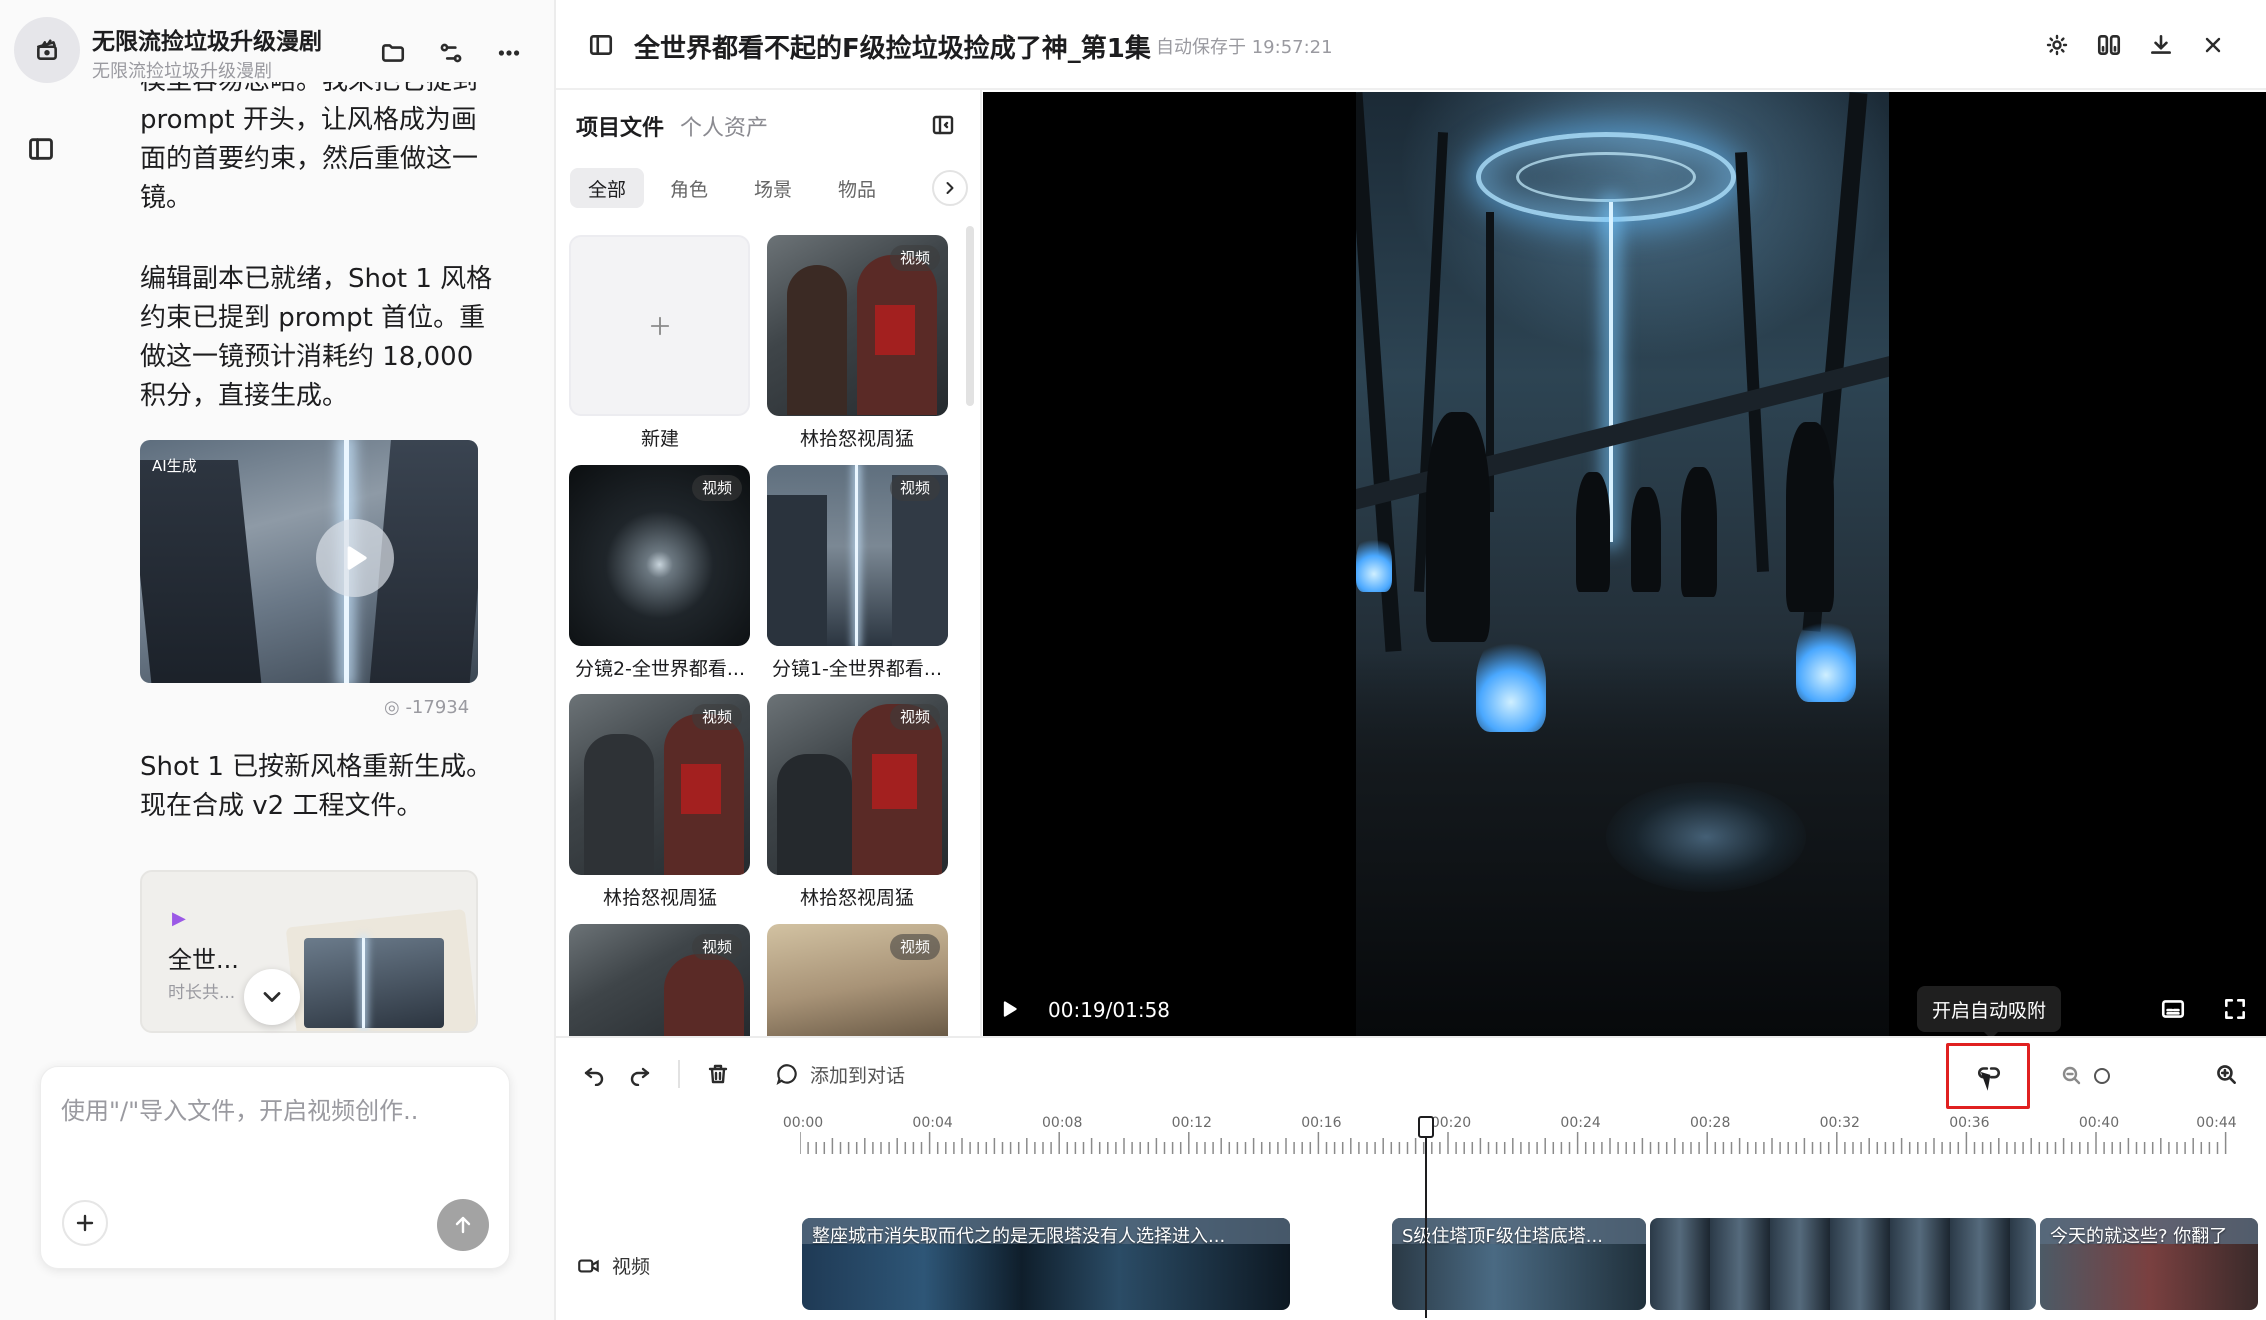 This screenshot has height=1320, width=2266. I want to click on toggle-sidebar-button, so click(41, 149).